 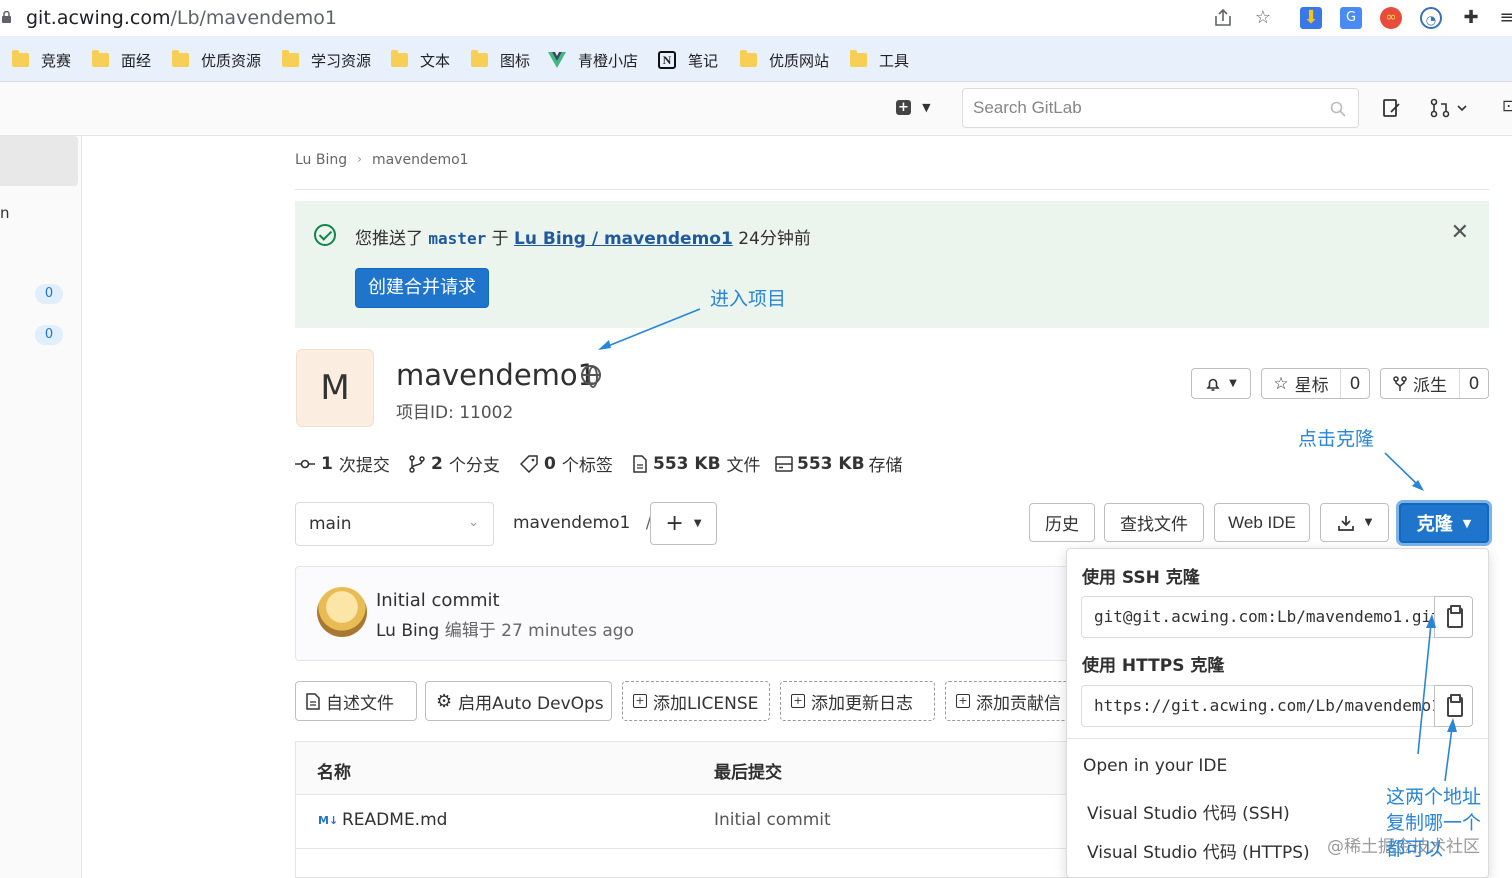 I want to click on bookmark-item: 工具, so click(x=879, y=60).